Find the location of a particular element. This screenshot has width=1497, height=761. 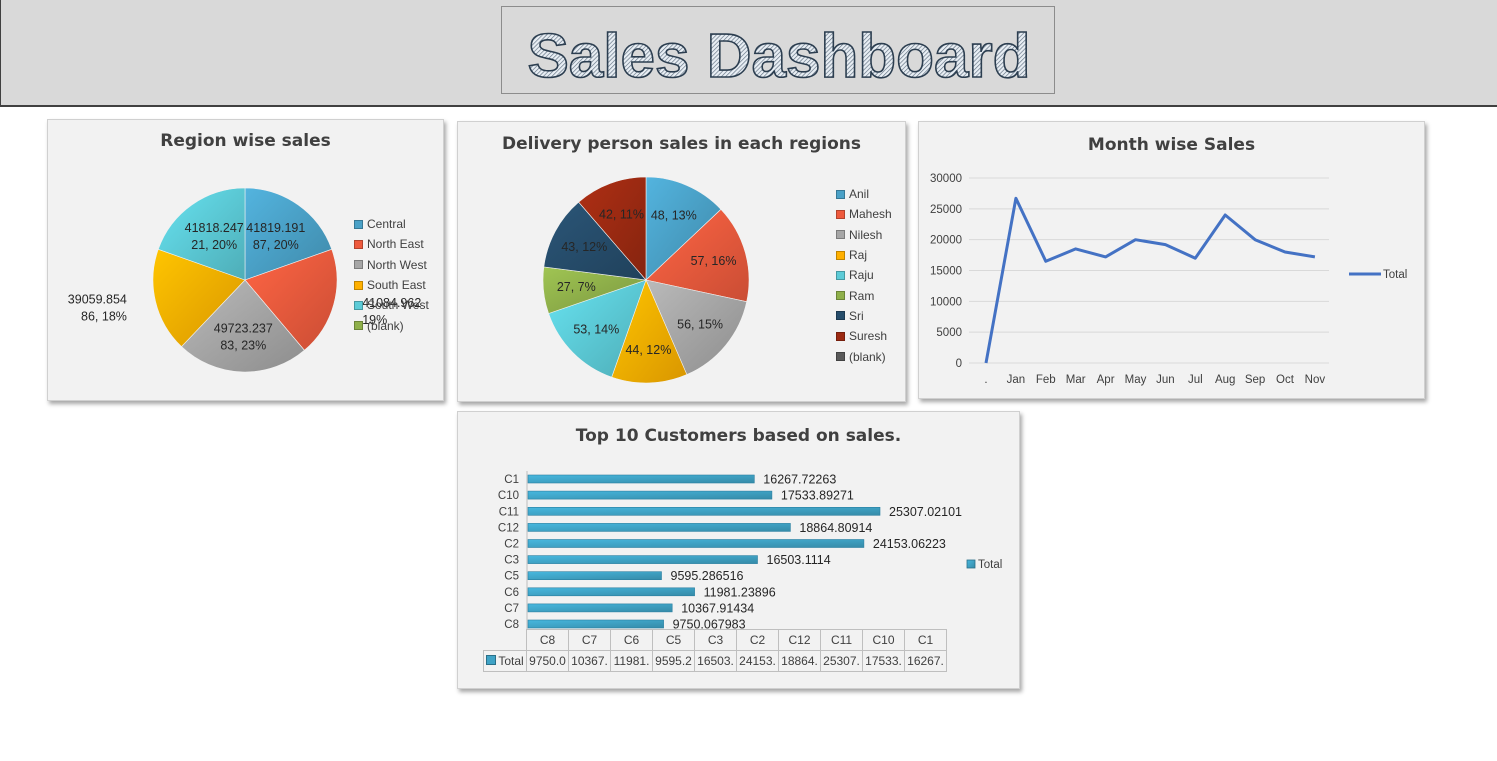

region-legend-label: South West is located at coordinates (398, 305).